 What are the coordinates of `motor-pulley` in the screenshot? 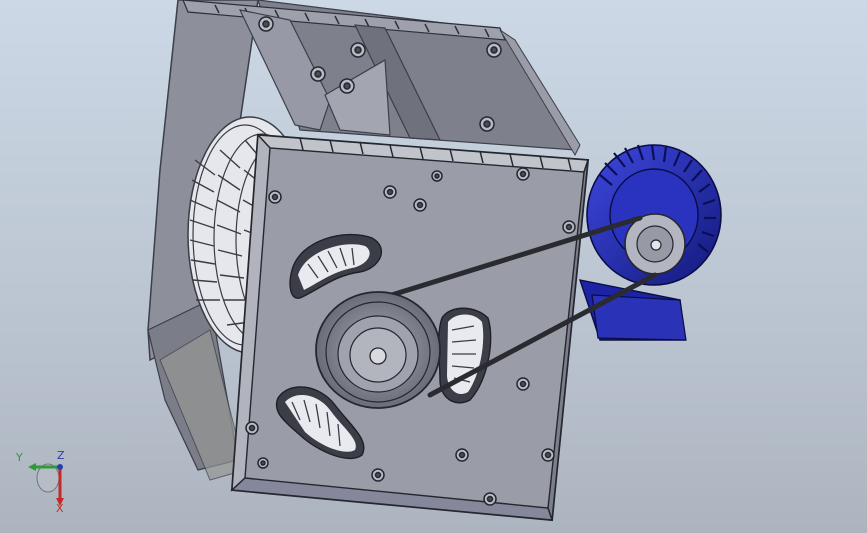 It's located at (655, 244).